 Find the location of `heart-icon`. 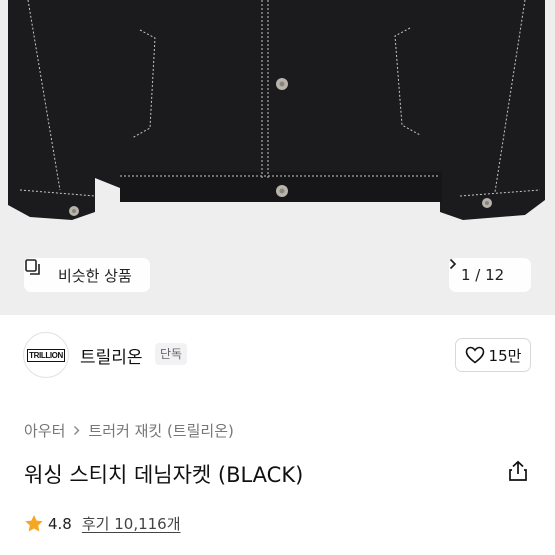

heart-icon is located at coordinates (475, 355).